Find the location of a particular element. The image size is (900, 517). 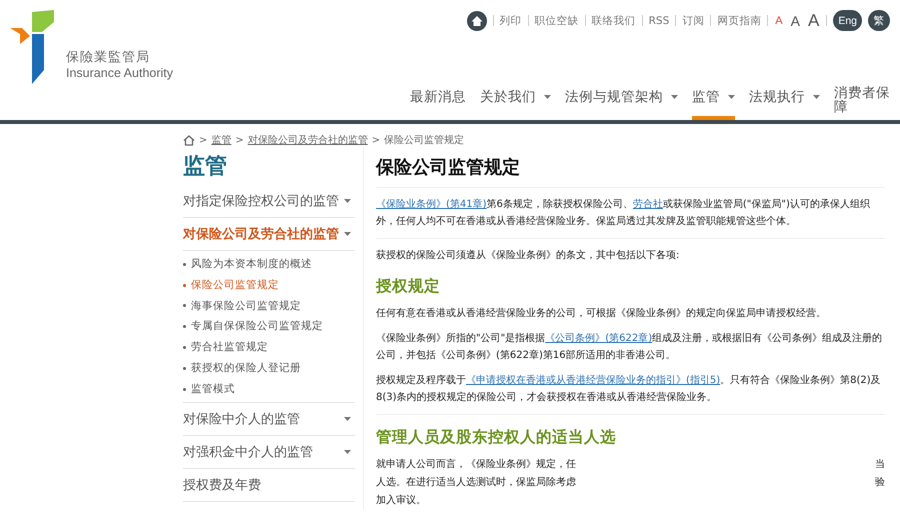

sidebar-title: 监管 is located at coordinates (205, 167).